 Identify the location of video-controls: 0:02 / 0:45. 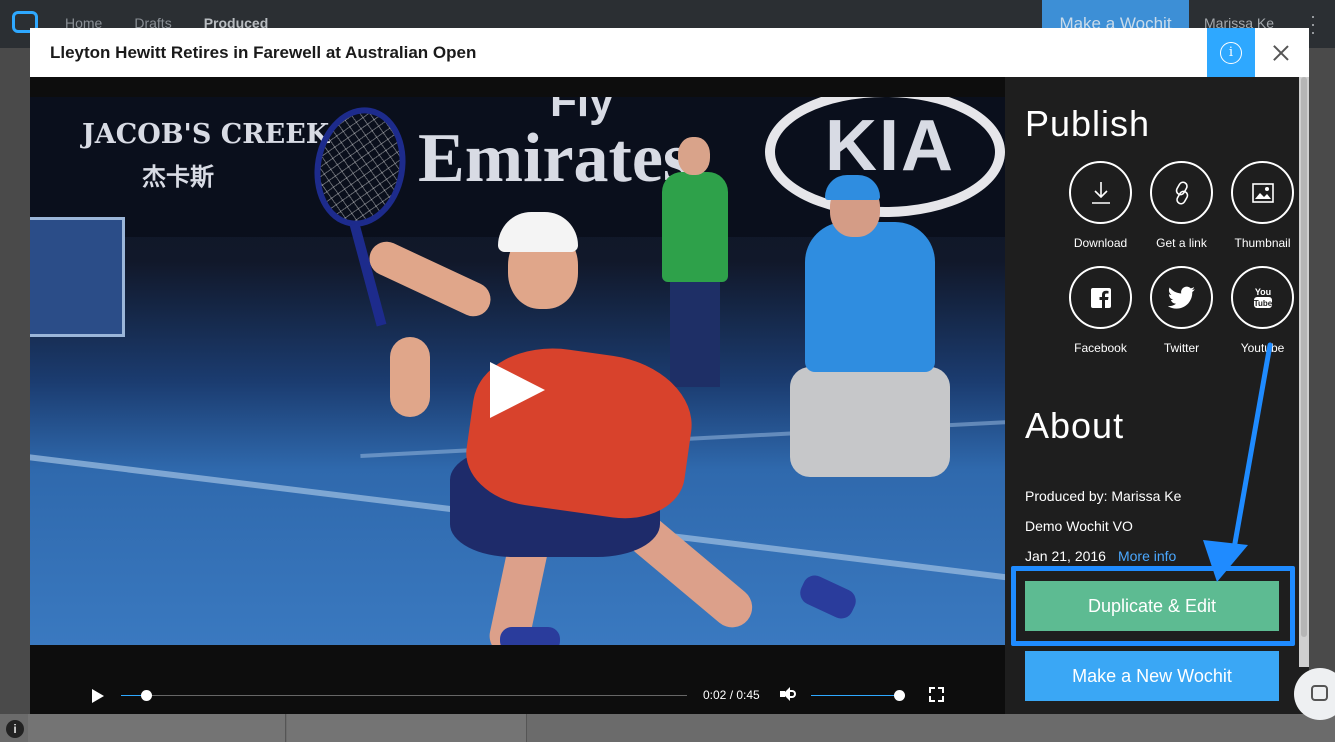
(517, 690).